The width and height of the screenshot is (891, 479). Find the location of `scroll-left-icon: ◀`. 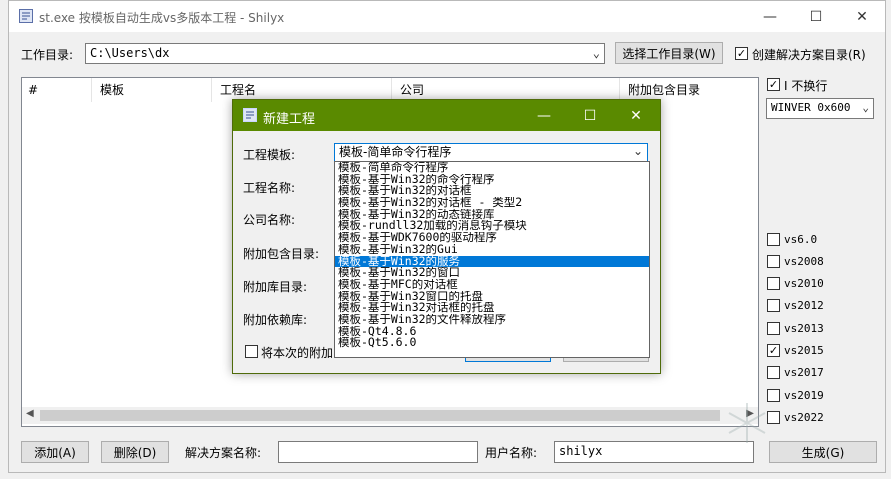

scroll-left-icon: ◀ is located at coordinates (30, 413).